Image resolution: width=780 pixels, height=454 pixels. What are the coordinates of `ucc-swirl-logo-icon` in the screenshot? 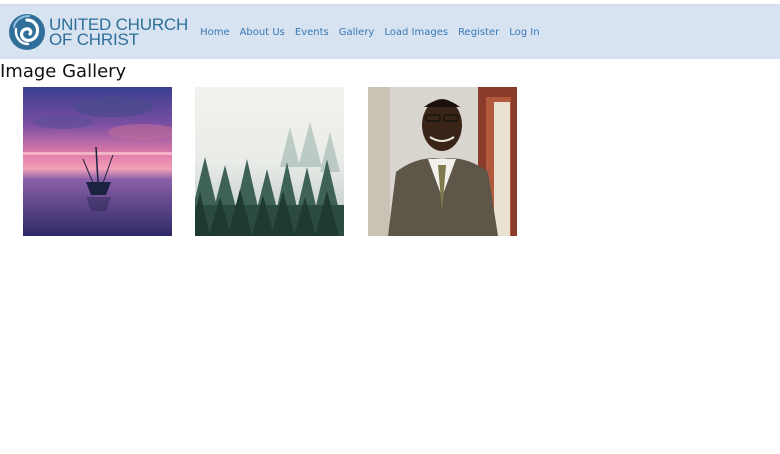 It's located at (27, 32).